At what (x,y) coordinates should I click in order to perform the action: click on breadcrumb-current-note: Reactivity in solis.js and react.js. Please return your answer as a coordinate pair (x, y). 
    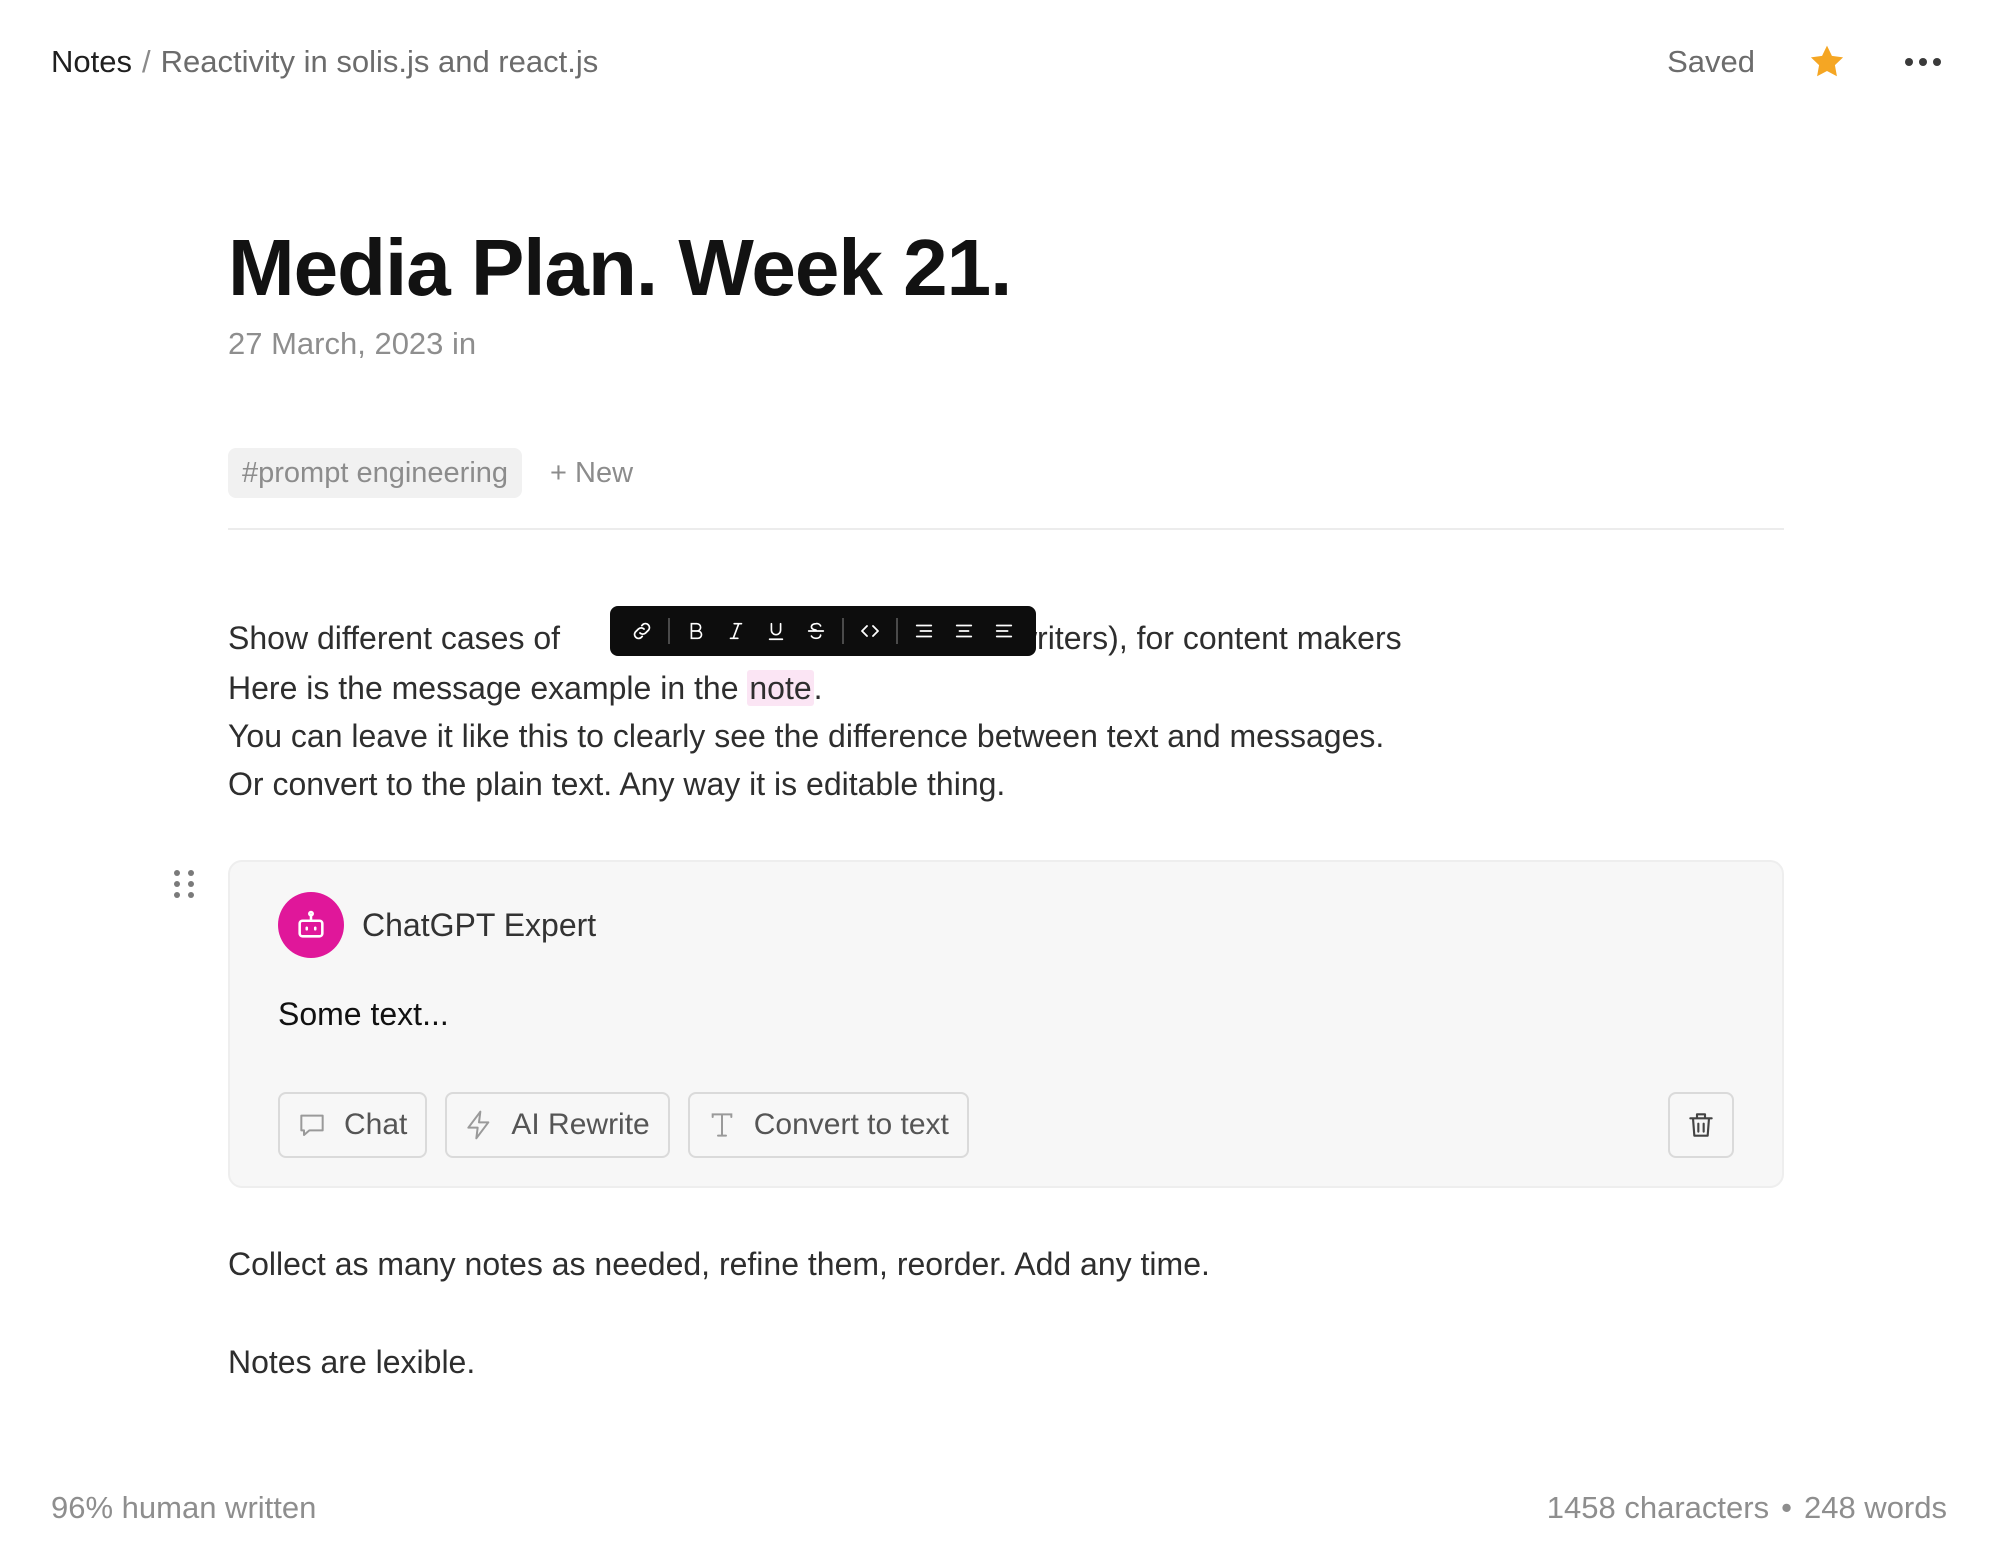
    Looking at the image, I should click on (380, 62).